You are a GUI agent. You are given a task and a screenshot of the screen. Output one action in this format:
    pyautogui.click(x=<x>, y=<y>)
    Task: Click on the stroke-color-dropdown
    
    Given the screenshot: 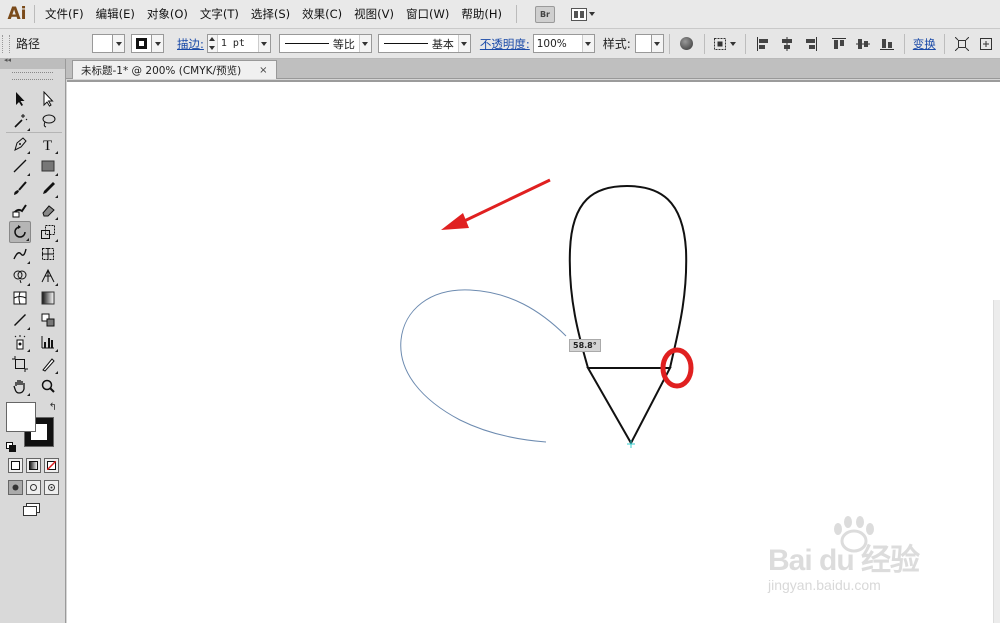 What is the action you would take?
    pyautogui.click(x=147, y=43)
    